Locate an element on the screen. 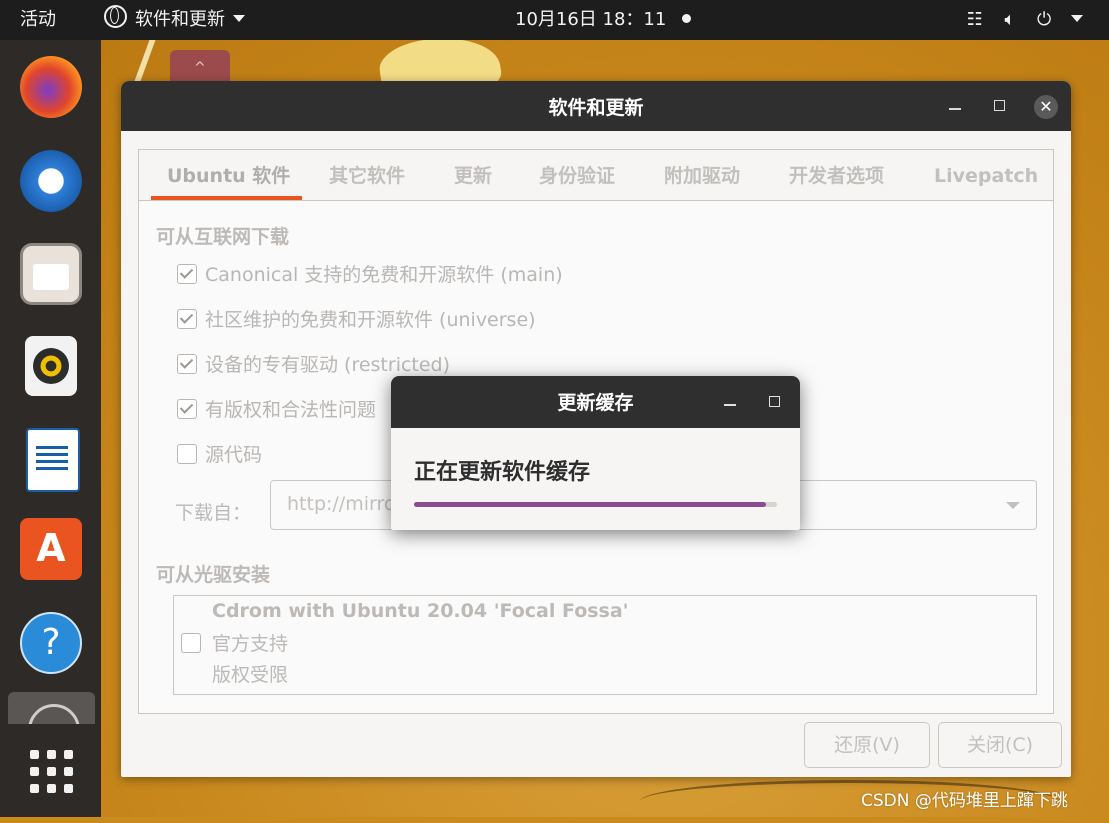 This screenshot has width=1109, height=823. app-menu: 软件和更新 is located at coordinates (174, 20).